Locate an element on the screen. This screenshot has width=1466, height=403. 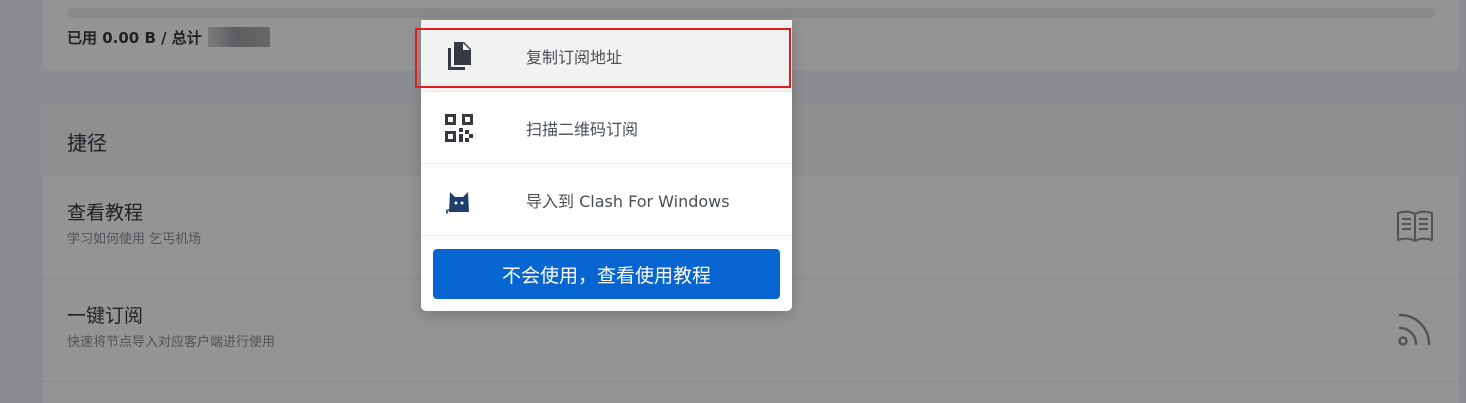
copy-icon is located at coordinates (459, 56).